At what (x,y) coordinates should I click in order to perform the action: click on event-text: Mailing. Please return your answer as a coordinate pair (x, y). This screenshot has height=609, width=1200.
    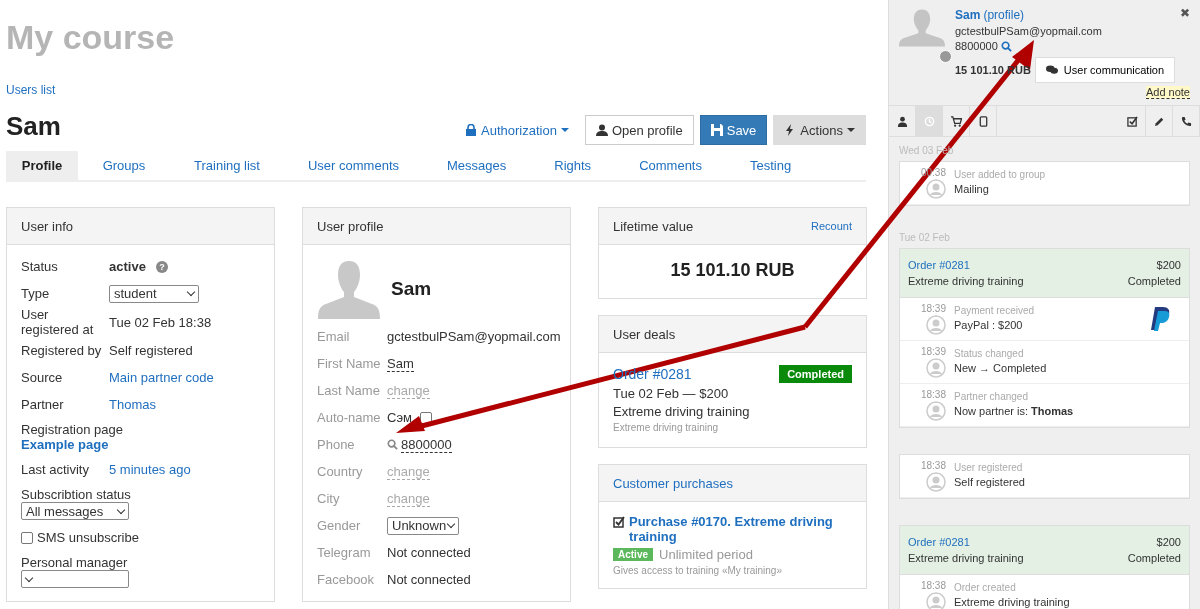
    Looking at the image, I should click on (972, 189).